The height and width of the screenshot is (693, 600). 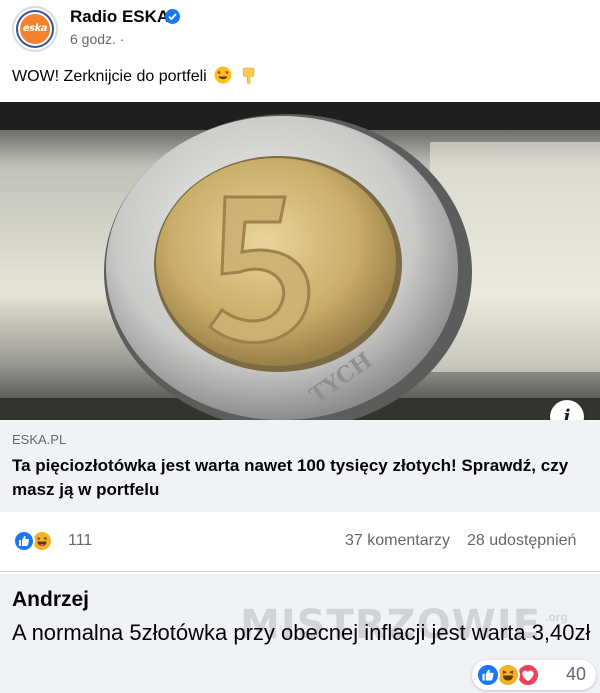 What do you see at coordinates (38, 541) in the screenshot?
I see `reaction-icons` at bounding box center [38, 541].